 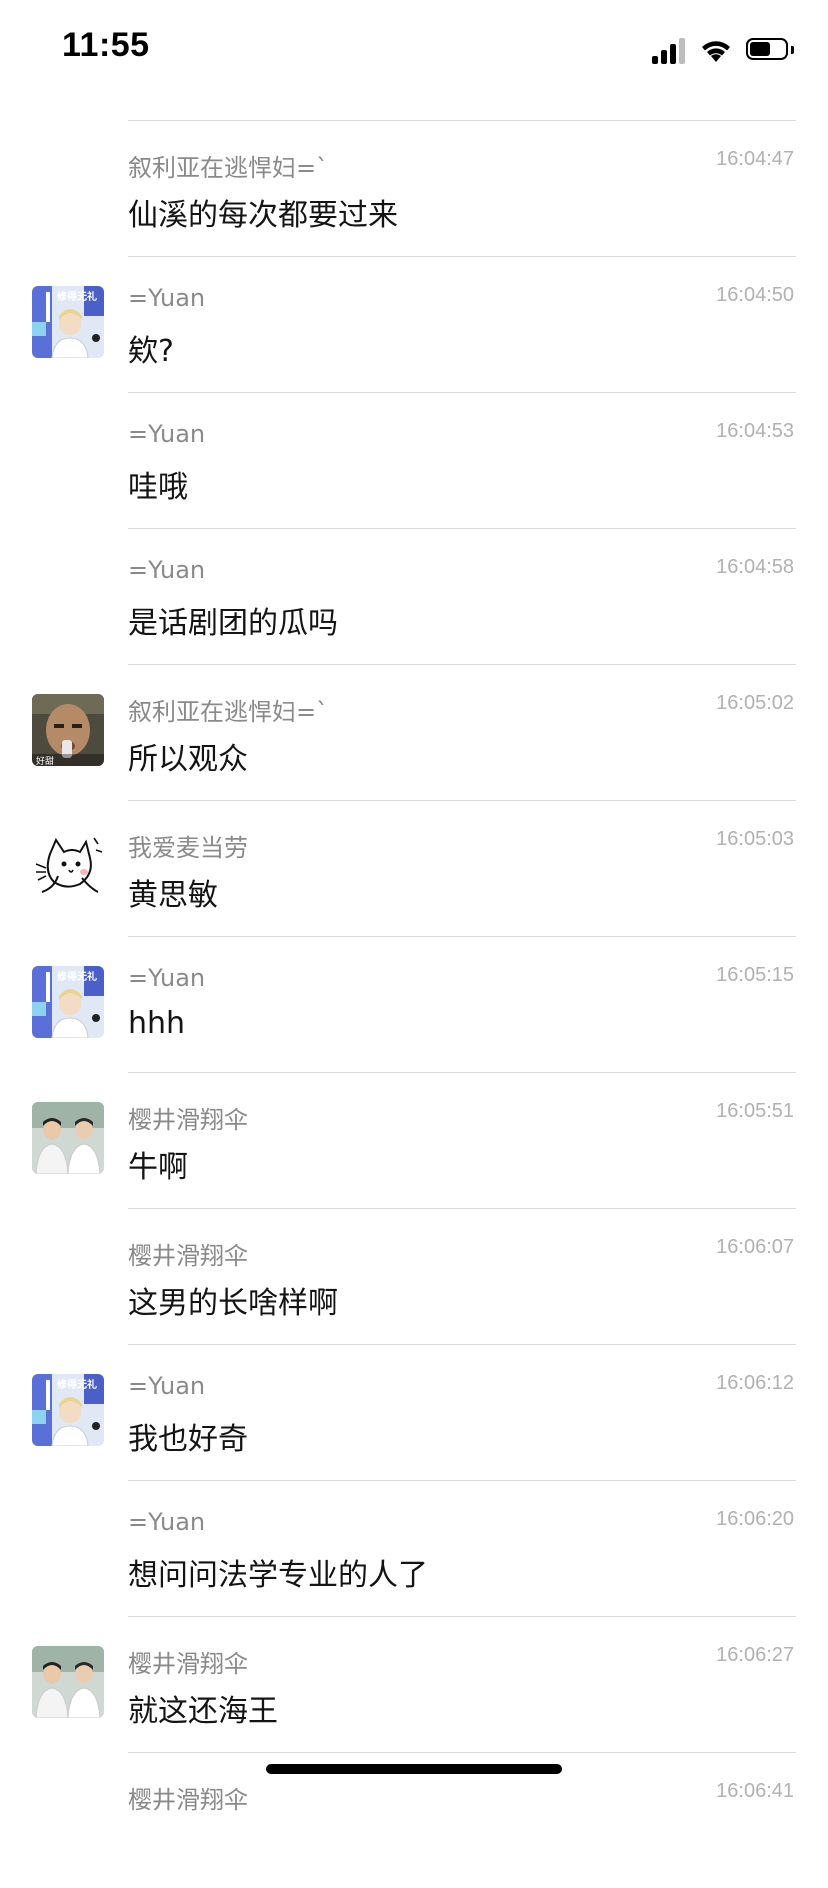 I want to click on message-timestamp: 16:04:47, so click(x=755, y=159).